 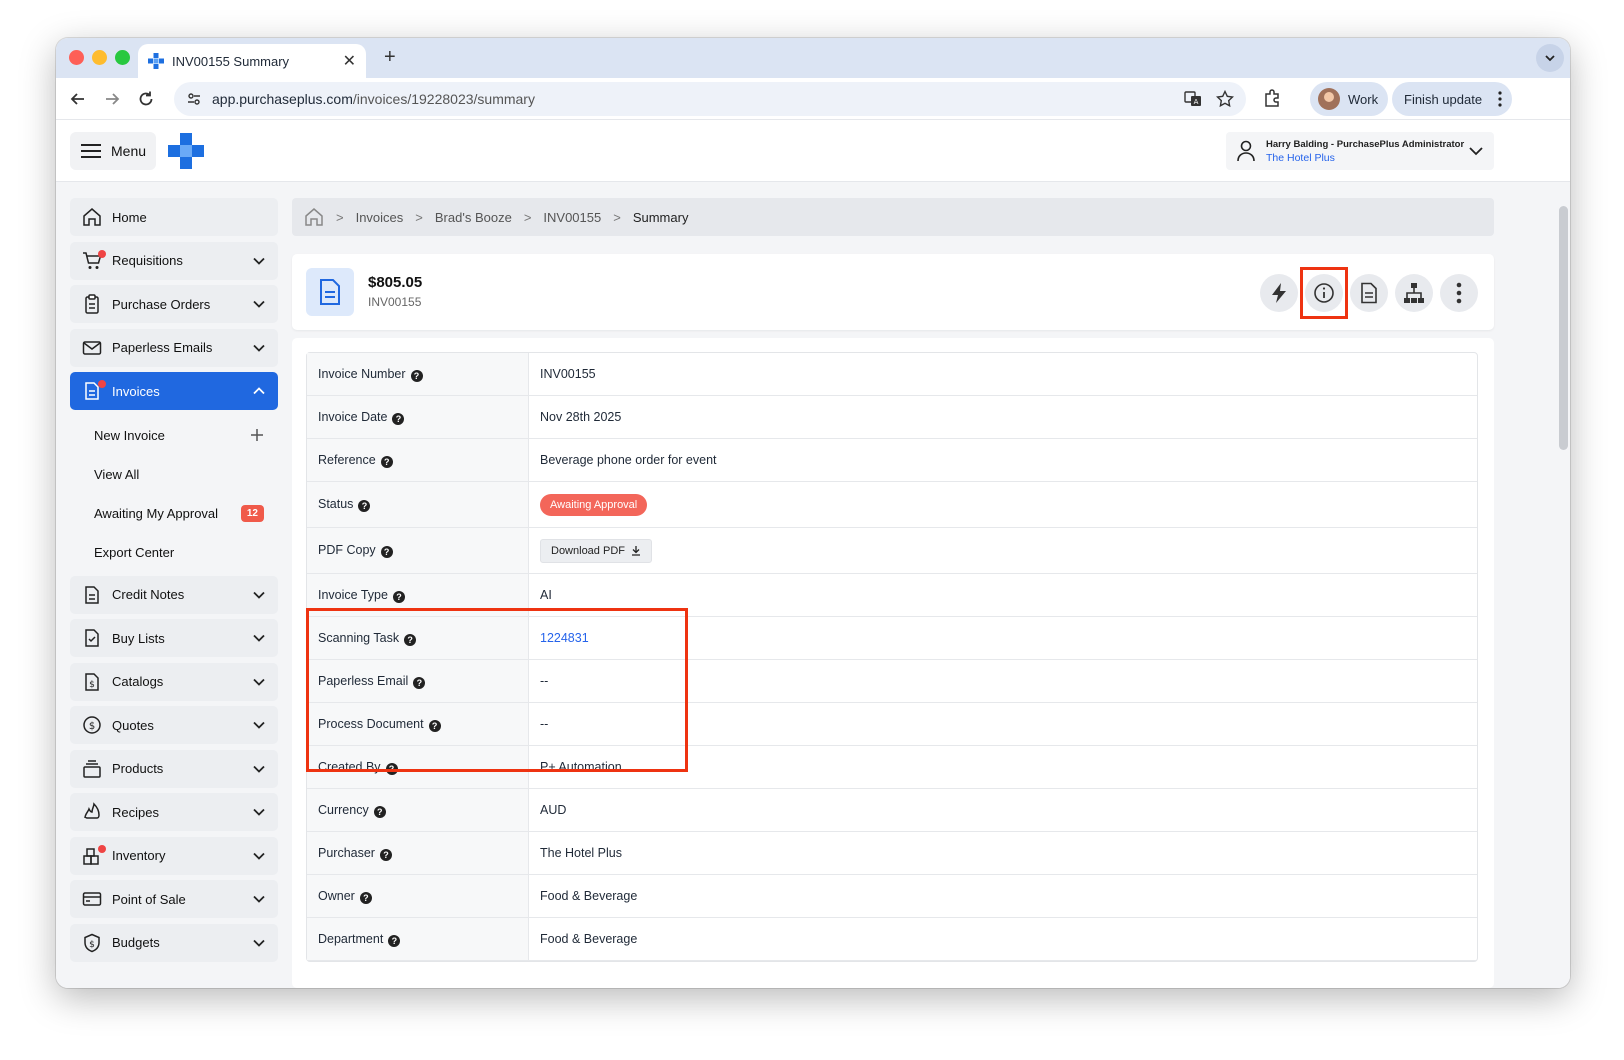 I want to click on breadcrumb-invoices: Invoices, so click(x=380, y=217).